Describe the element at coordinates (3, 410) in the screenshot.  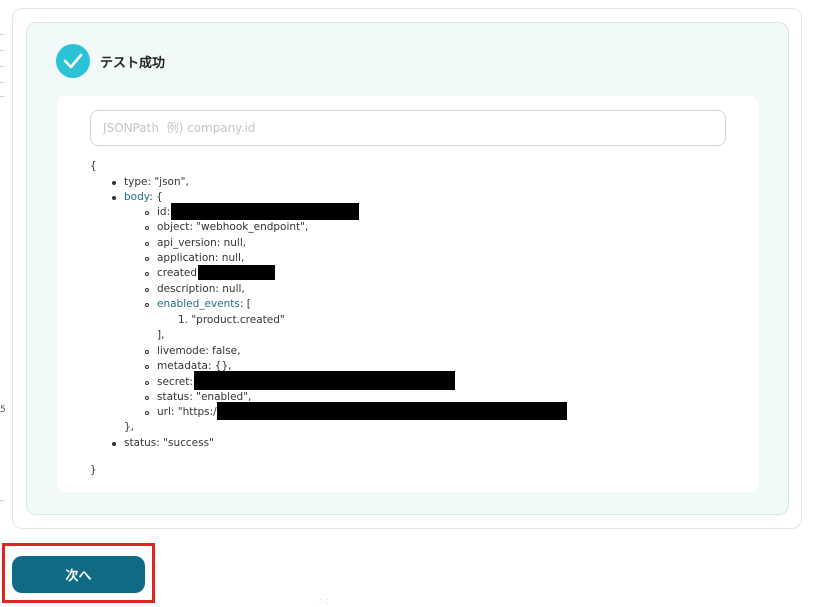
I see `edge-text: 5` at that location.